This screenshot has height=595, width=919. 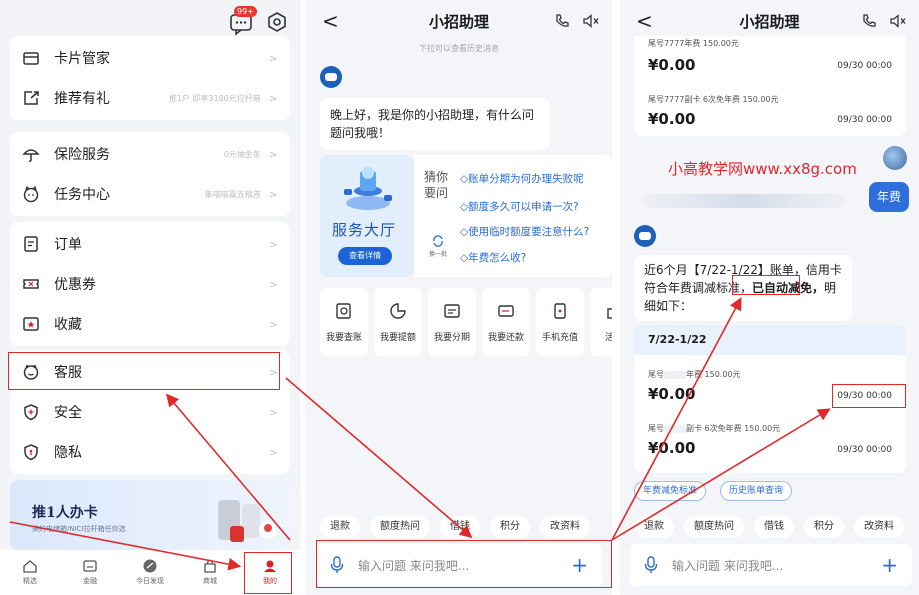 I want to click on menu-item-security: 安全 >, so click(x=150, y=412).